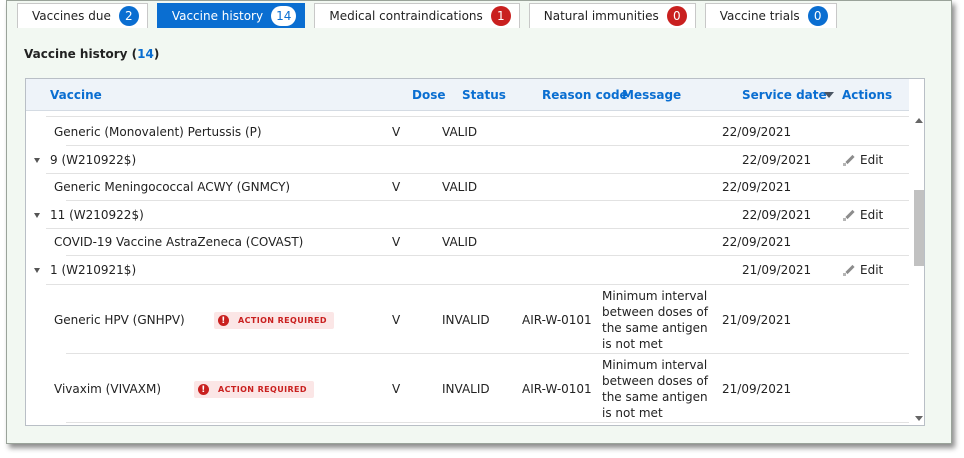 The width and height of the screenshot is (964, 458). Describe the element at coordinates (867, 95) in the screenshot. I see `column-header-actions: Actions` at that location.